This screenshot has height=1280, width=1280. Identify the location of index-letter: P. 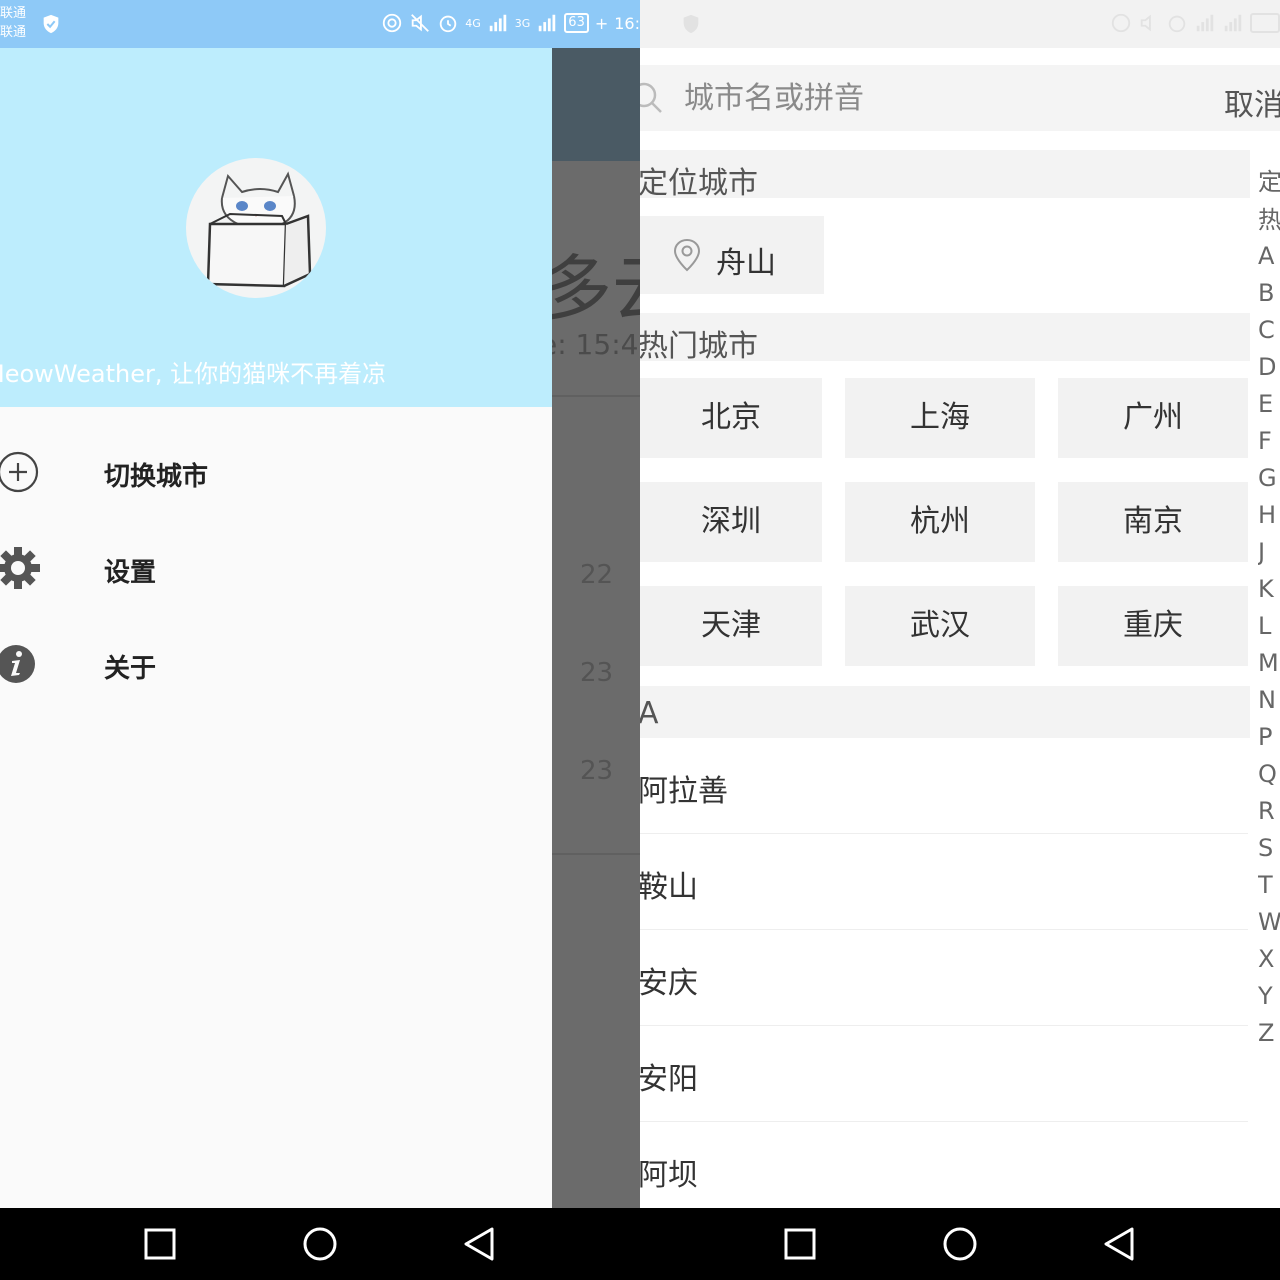
(1265, 737).